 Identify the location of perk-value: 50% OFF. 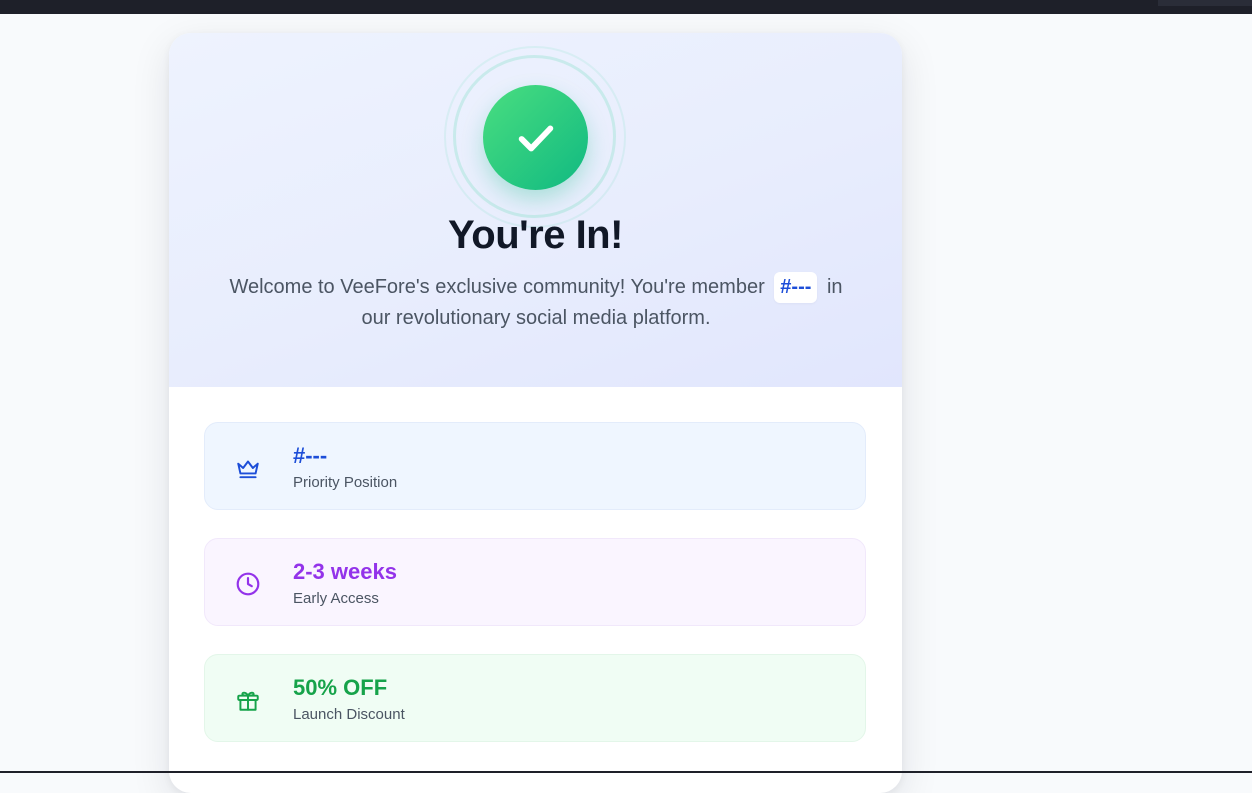
(340, 687).